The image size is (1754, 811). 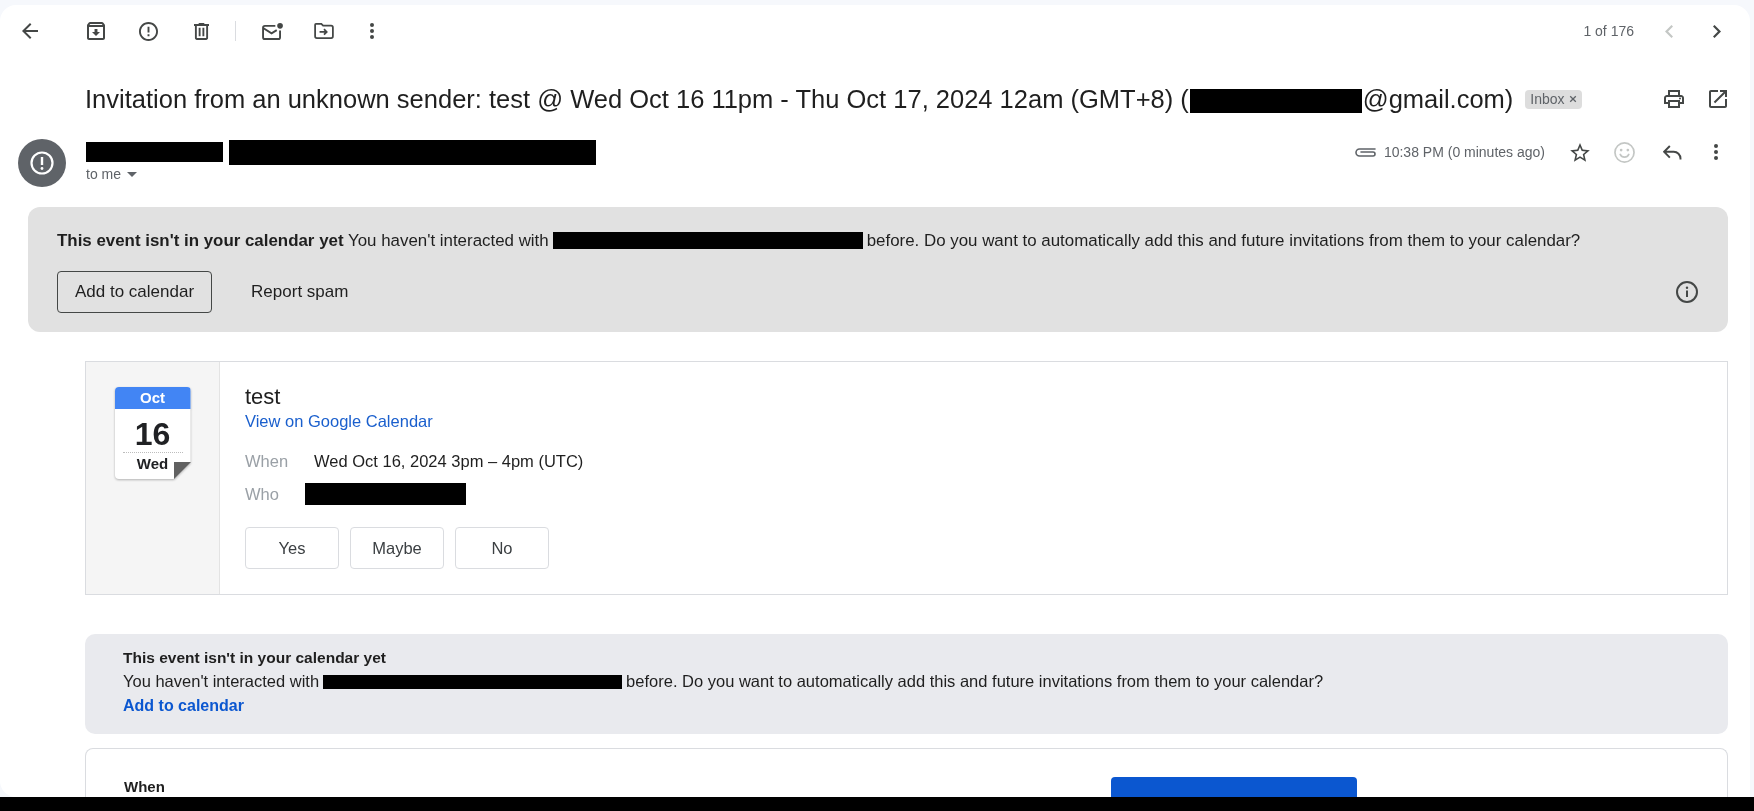 What do you see at coordinates (132, 174) in the screenshot?
I see `caret-down-icon` at bounding box center [132, 174].